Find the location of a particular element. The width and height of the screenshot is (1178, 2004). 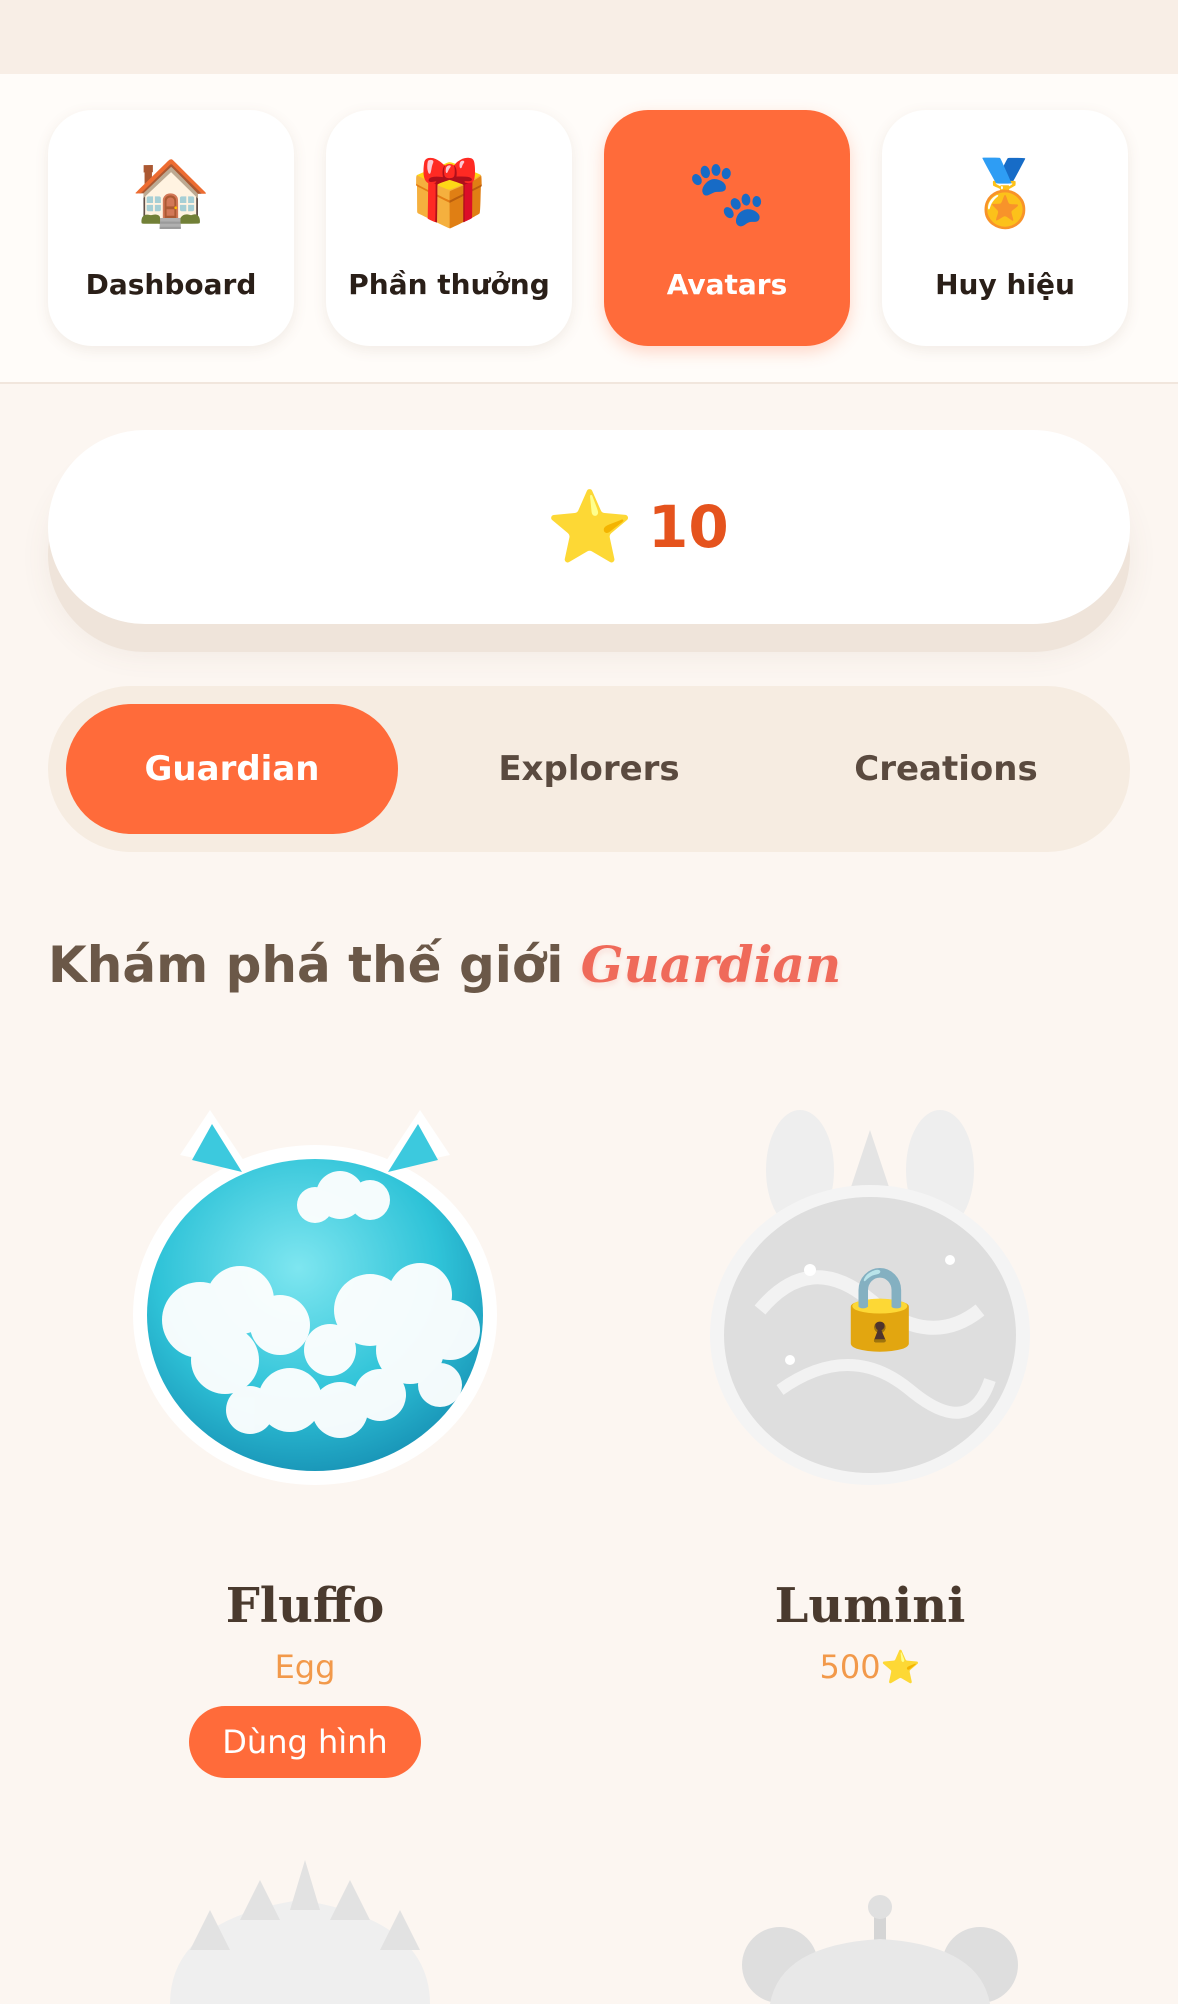

nav-label: Huy hiệu is located at coordinates (1005, 284).